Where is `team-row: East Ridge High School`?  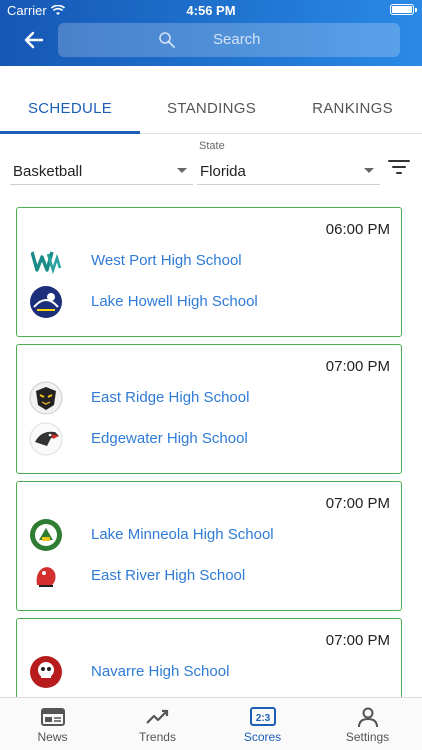 team-row: East Ridge High School is located at coordinates (209, 398).